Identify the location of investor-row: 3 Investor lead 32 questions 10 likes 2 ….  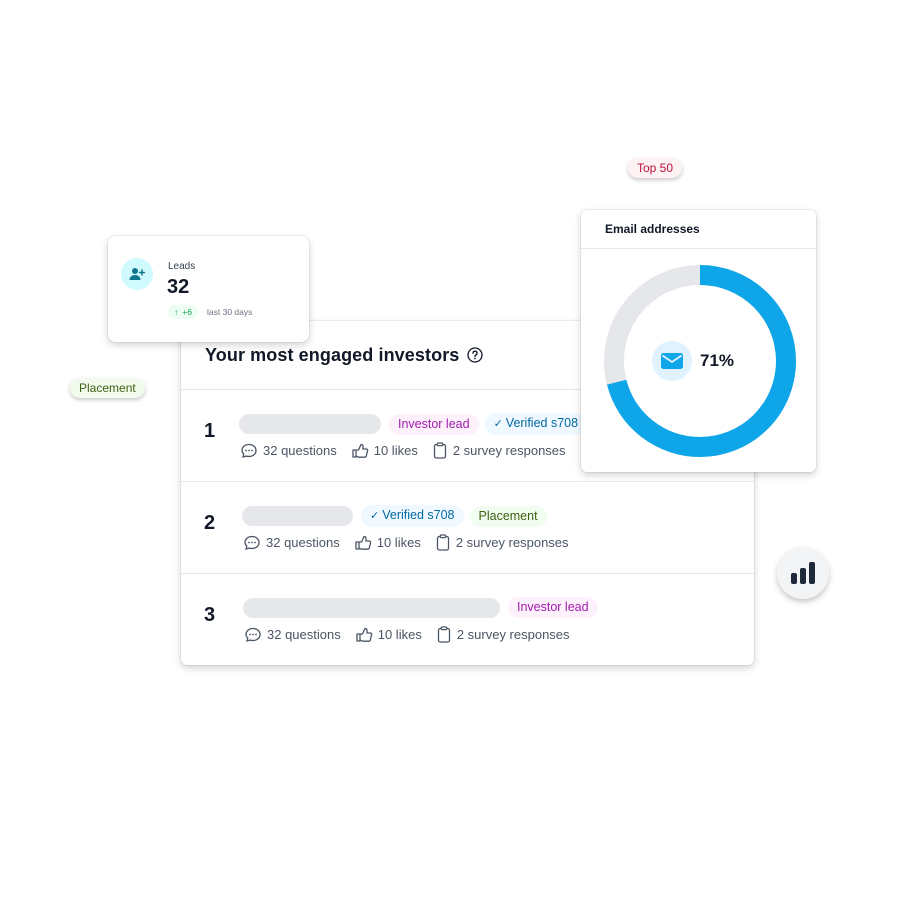
(467, 619).